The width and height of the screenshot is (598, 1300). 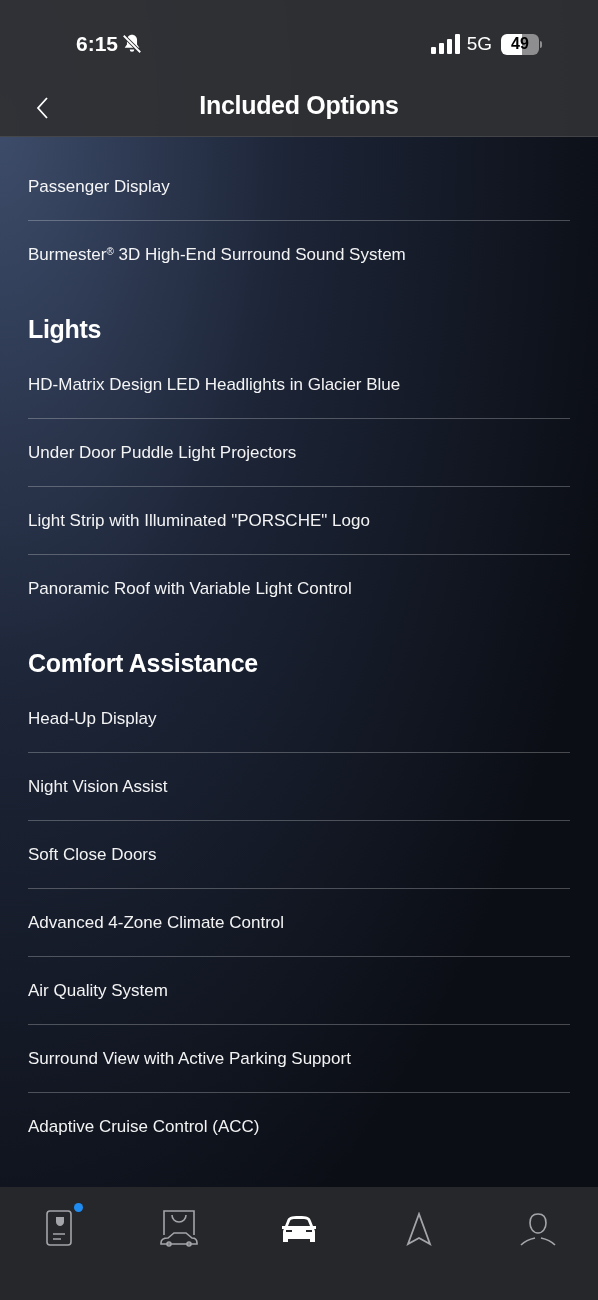 What do you see at coordinates (538, 1229) in the screenshot?
I see `profile-icon` at bounding box center [538, 1229].